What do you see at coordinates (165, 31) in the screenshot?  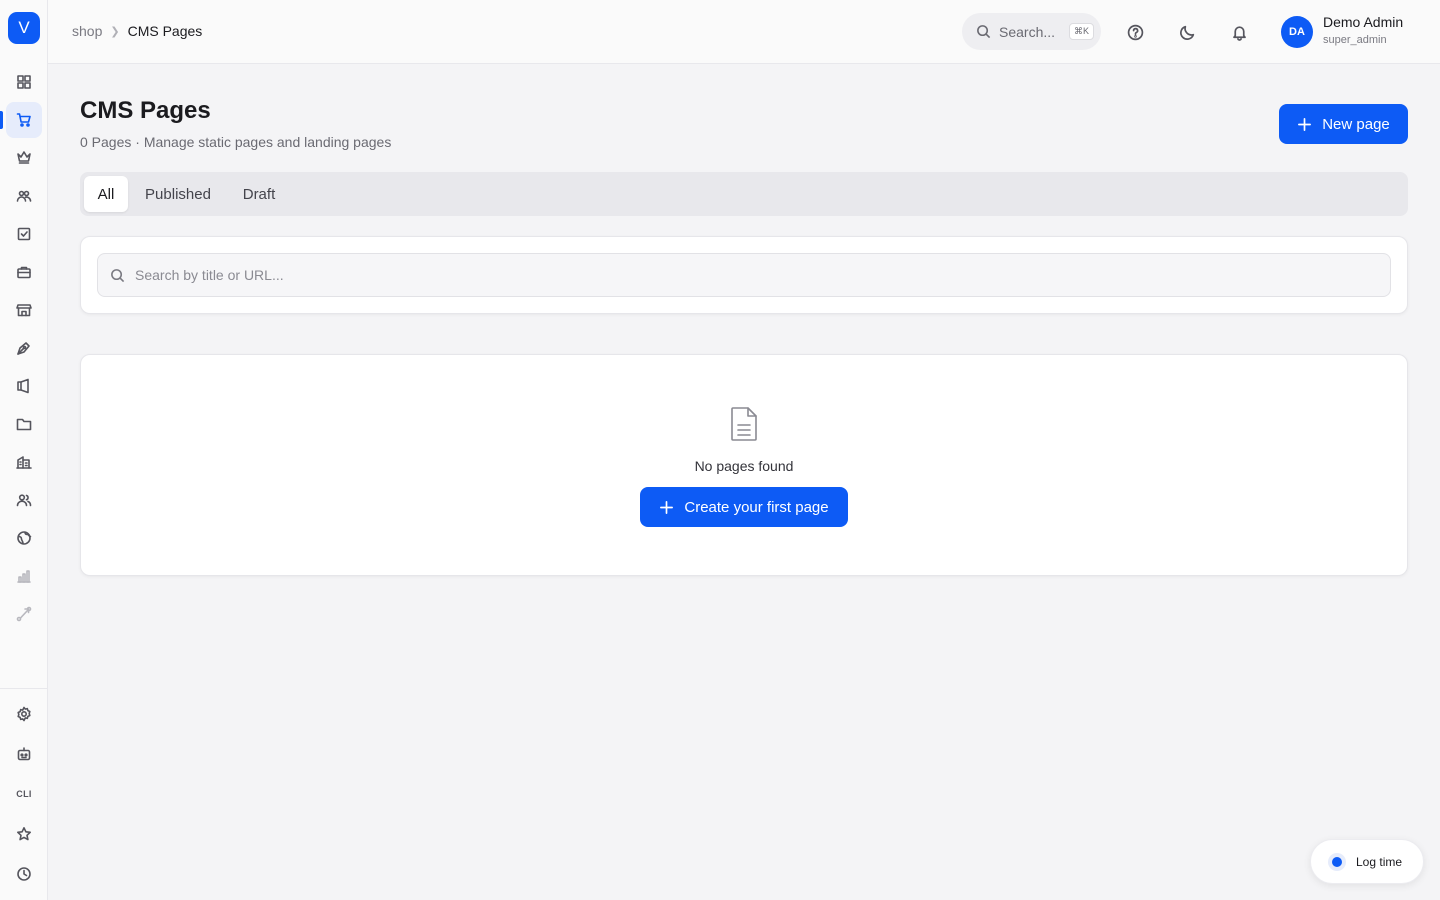 I see `breadcrumb-current: CMS Pages` at bounding box center [165, 31].